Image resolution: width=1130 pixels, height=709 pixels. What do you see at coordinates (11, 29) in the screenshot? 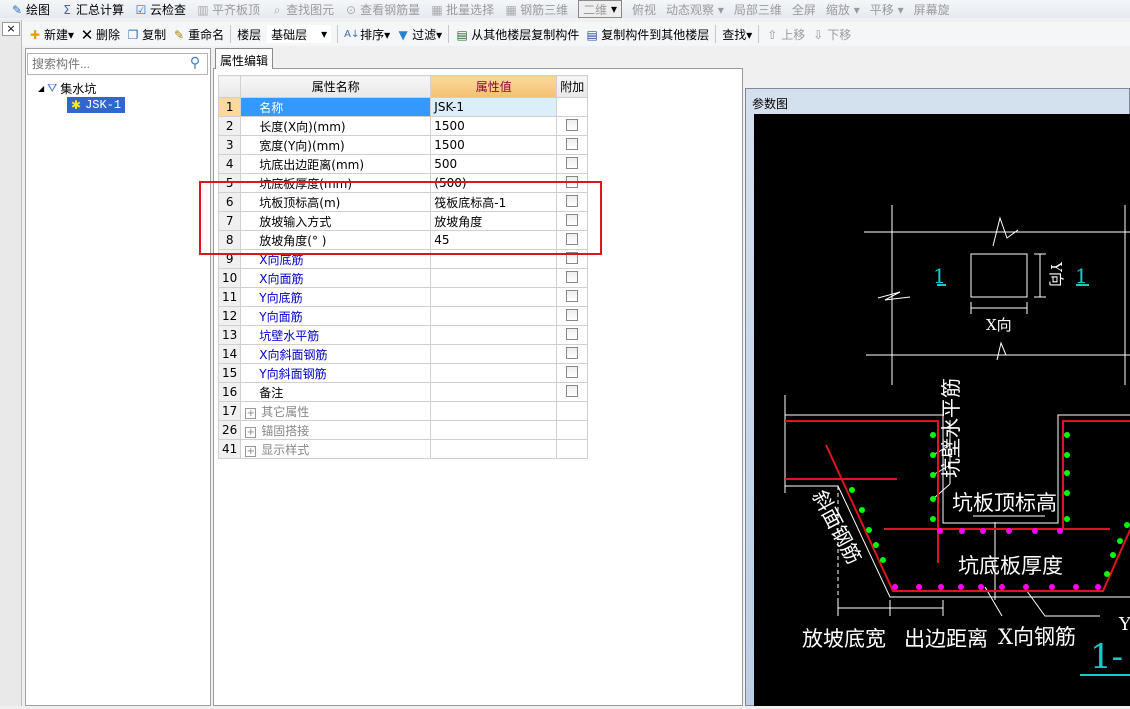
I see `close-icon: ×` at bounding box center [11, 29].